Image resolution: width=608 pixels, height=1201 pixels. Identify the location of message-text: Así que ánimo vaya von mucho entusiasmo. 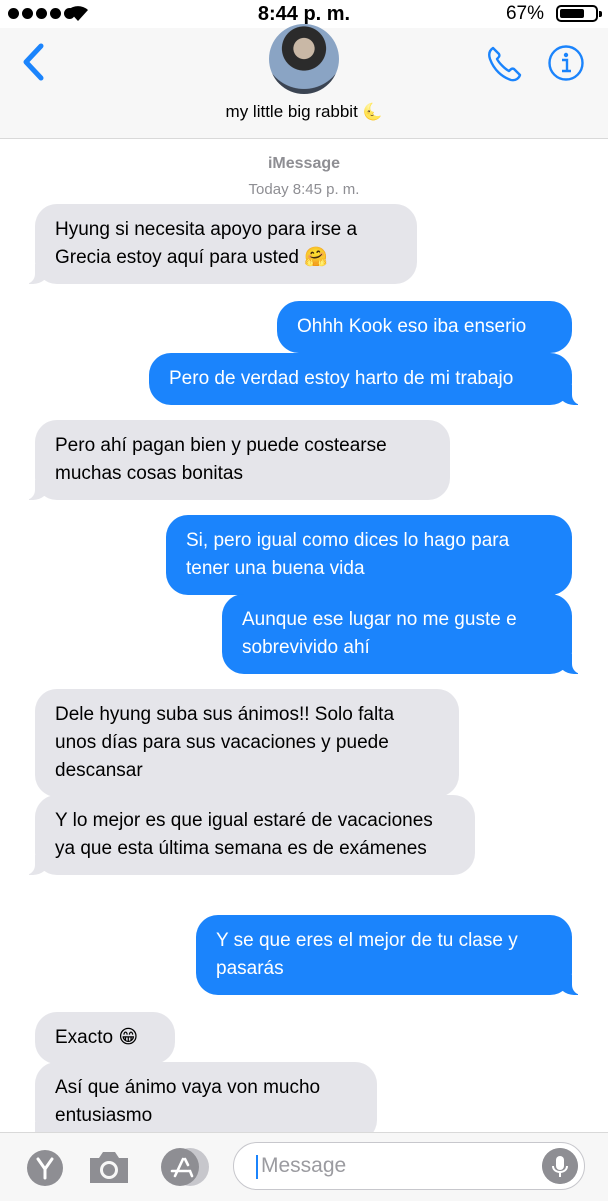
(188, 1101).